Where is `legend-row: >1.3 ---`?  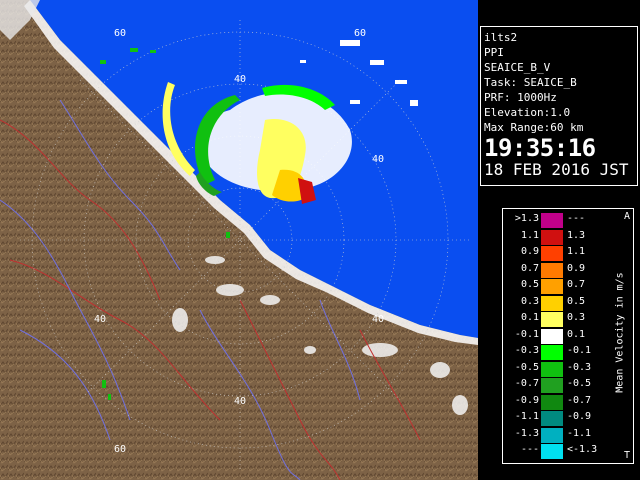 legend-row: >1.3 --- is located at coordinates (552, 220).